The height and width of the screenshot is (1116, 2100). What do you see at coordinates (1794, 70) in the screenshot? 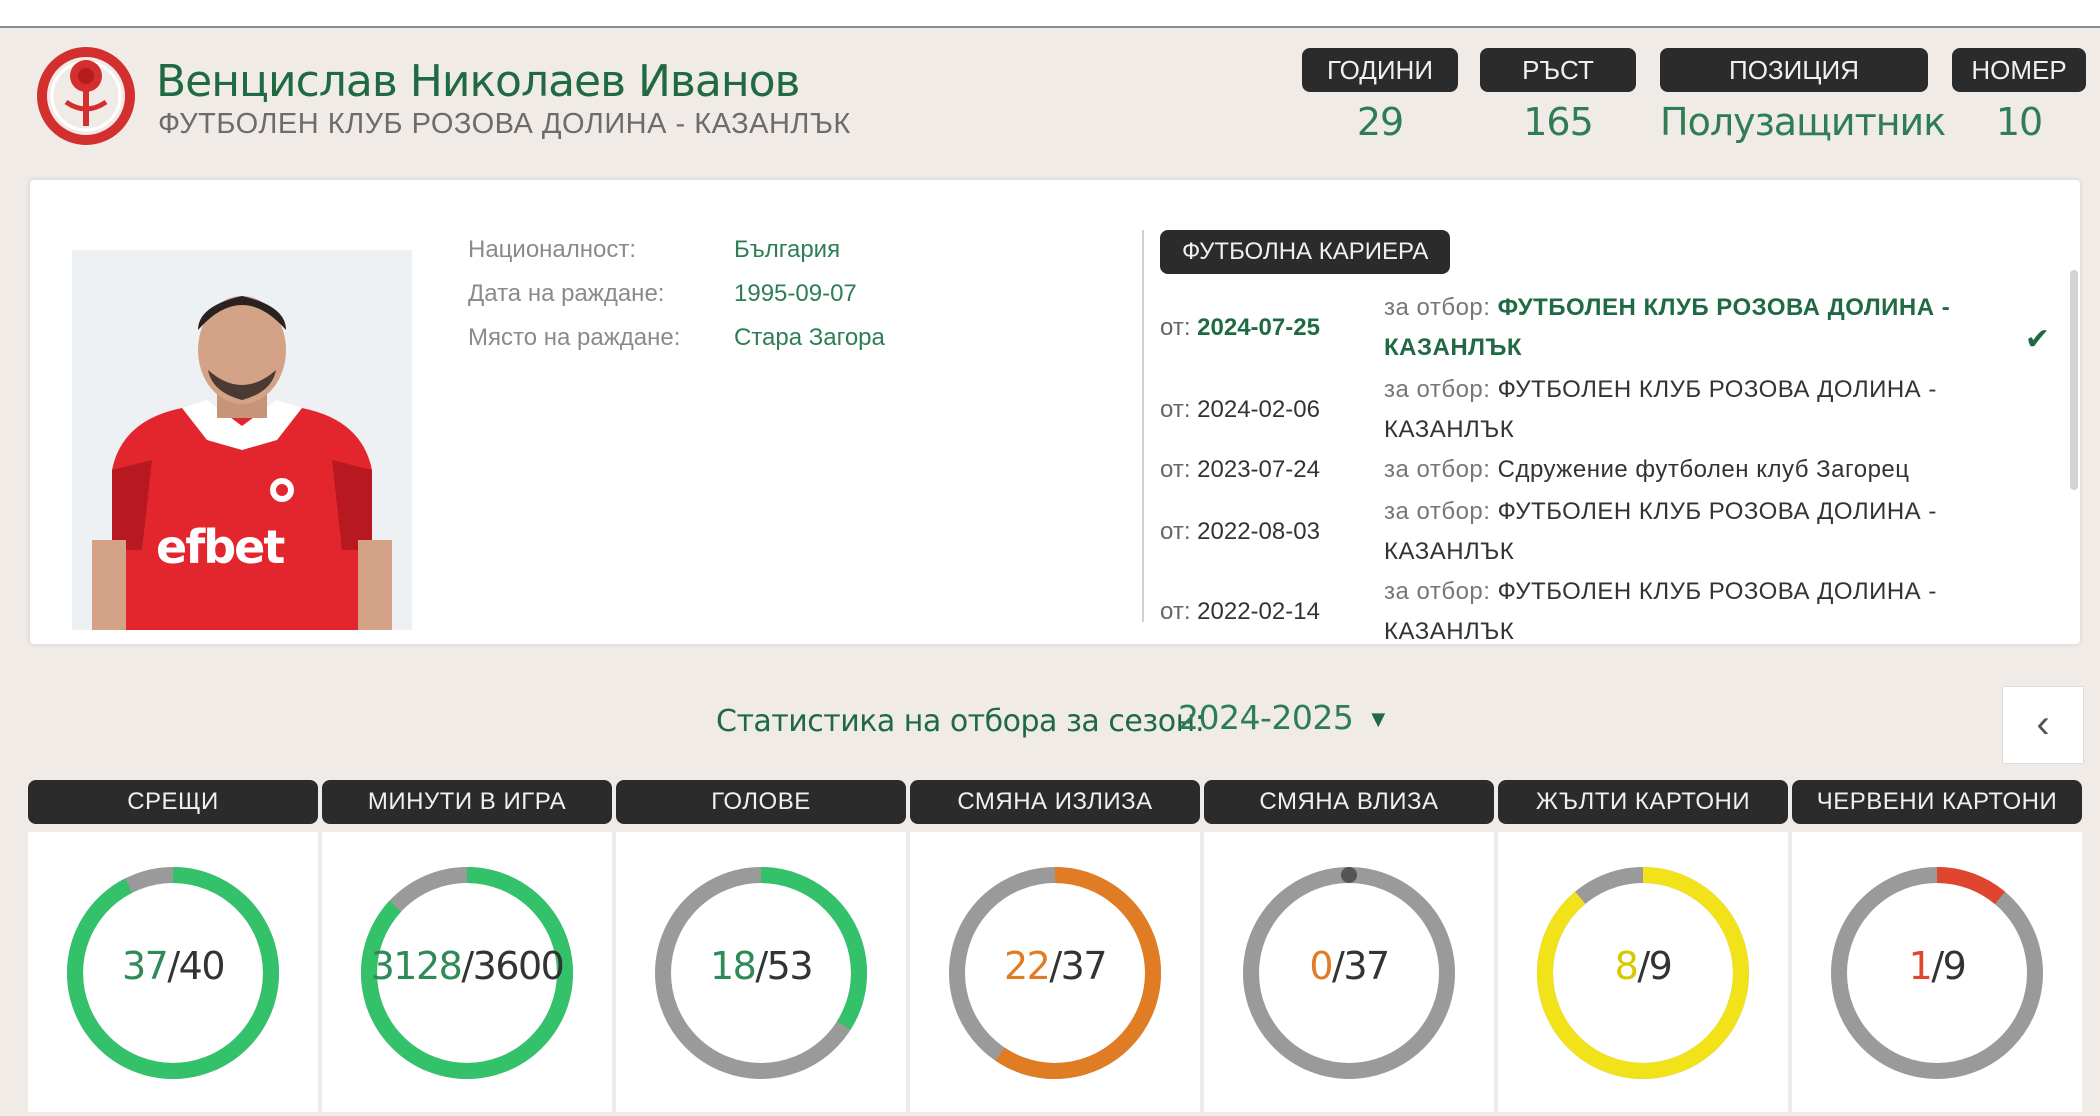
I see `info-position-label: ПОЗИЦИЯ` at bounding box center [1794, 70].